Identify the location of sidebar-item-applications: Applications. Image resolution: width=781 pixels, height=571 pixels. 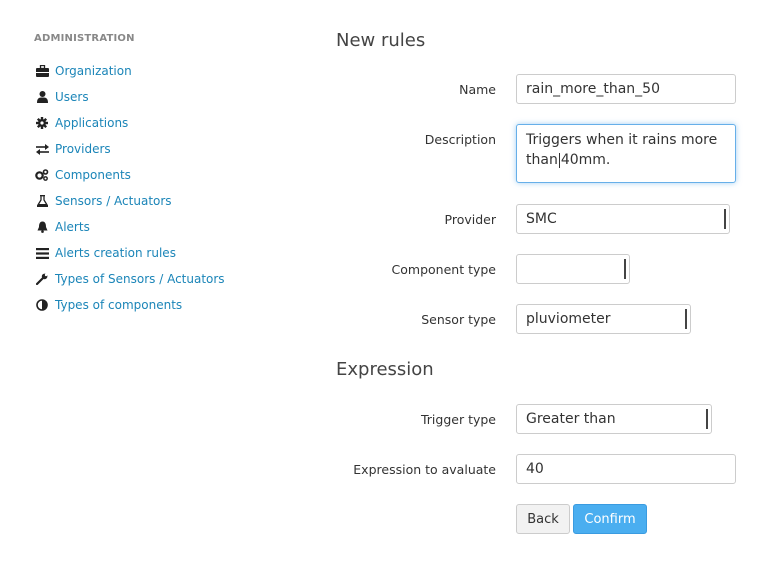
(154, 123).